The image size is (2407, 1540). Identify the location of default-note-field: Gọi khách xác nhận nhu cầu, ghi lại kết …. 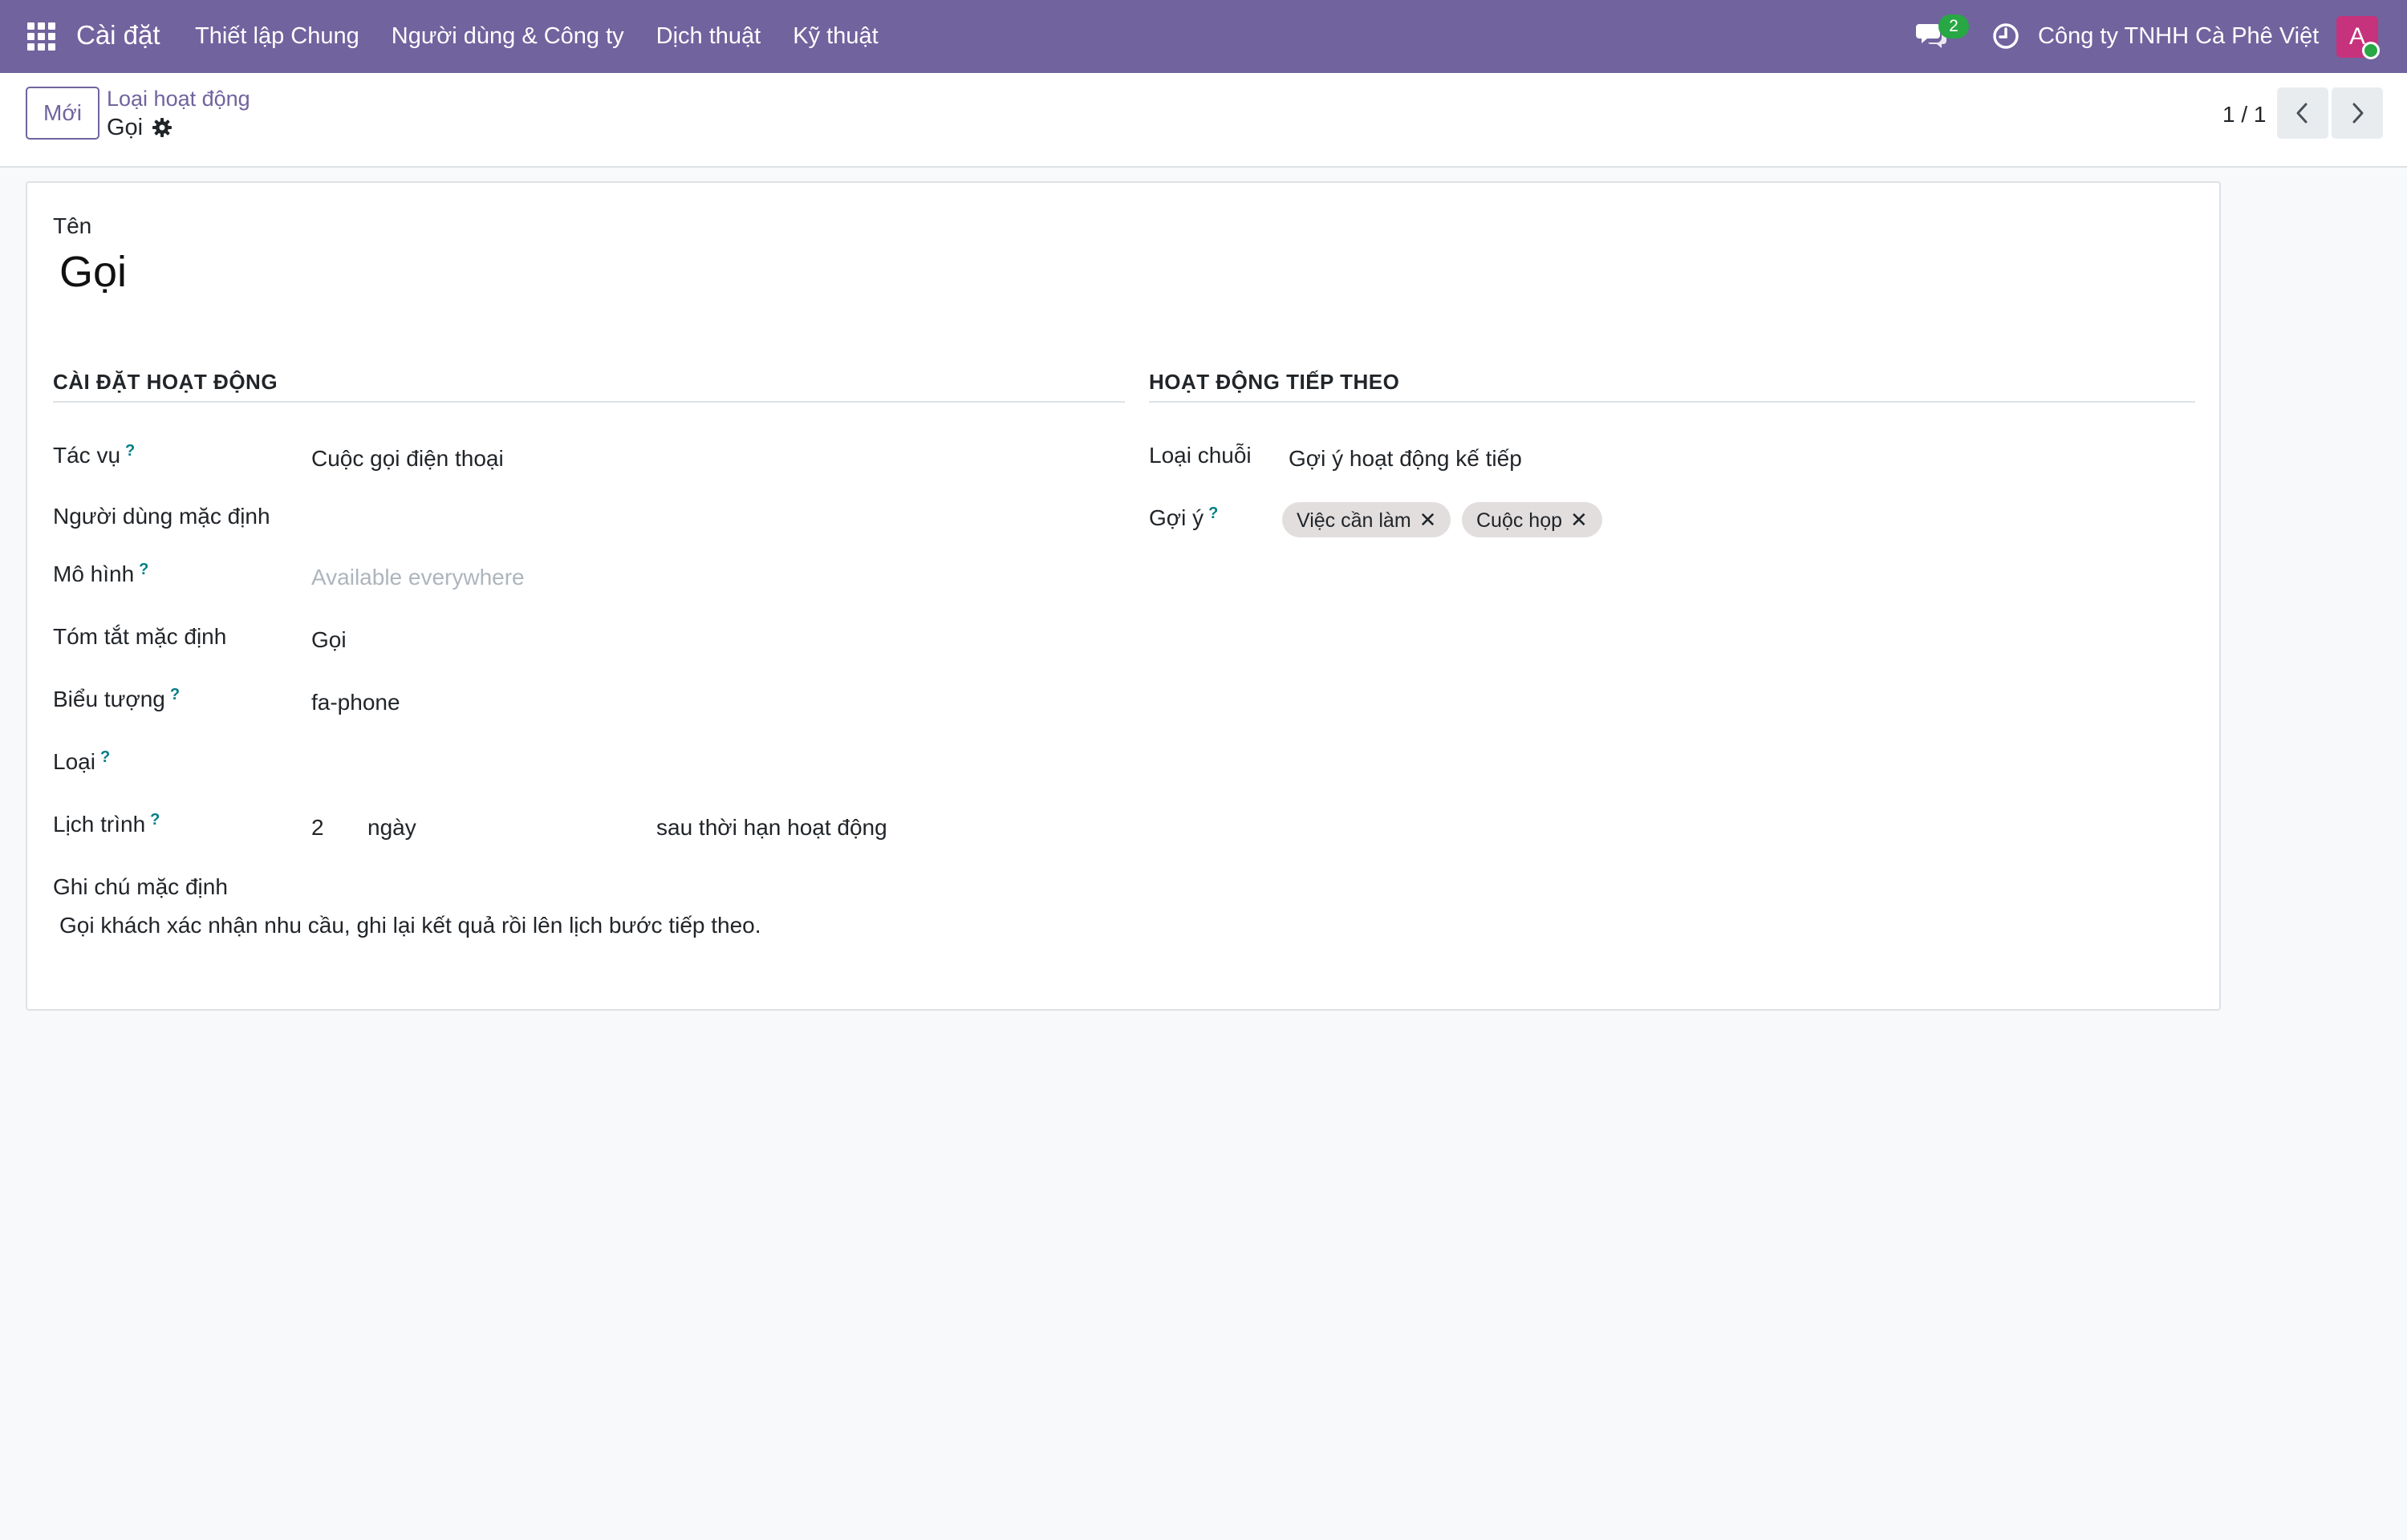
(410, 925).